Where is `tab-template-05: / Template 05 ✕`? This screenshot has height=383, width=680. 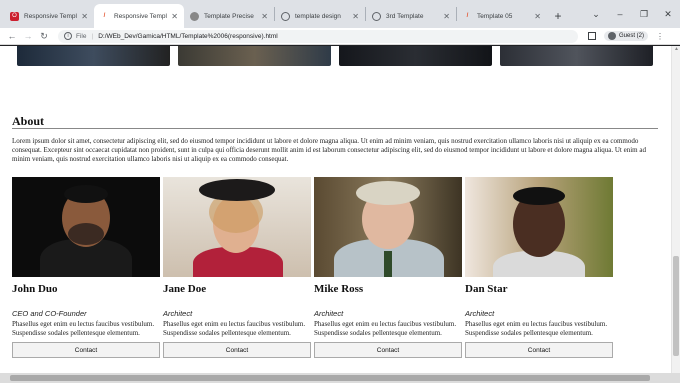 tab-template-05: / Template 05 ✕ is located at coordinates (502, 16).